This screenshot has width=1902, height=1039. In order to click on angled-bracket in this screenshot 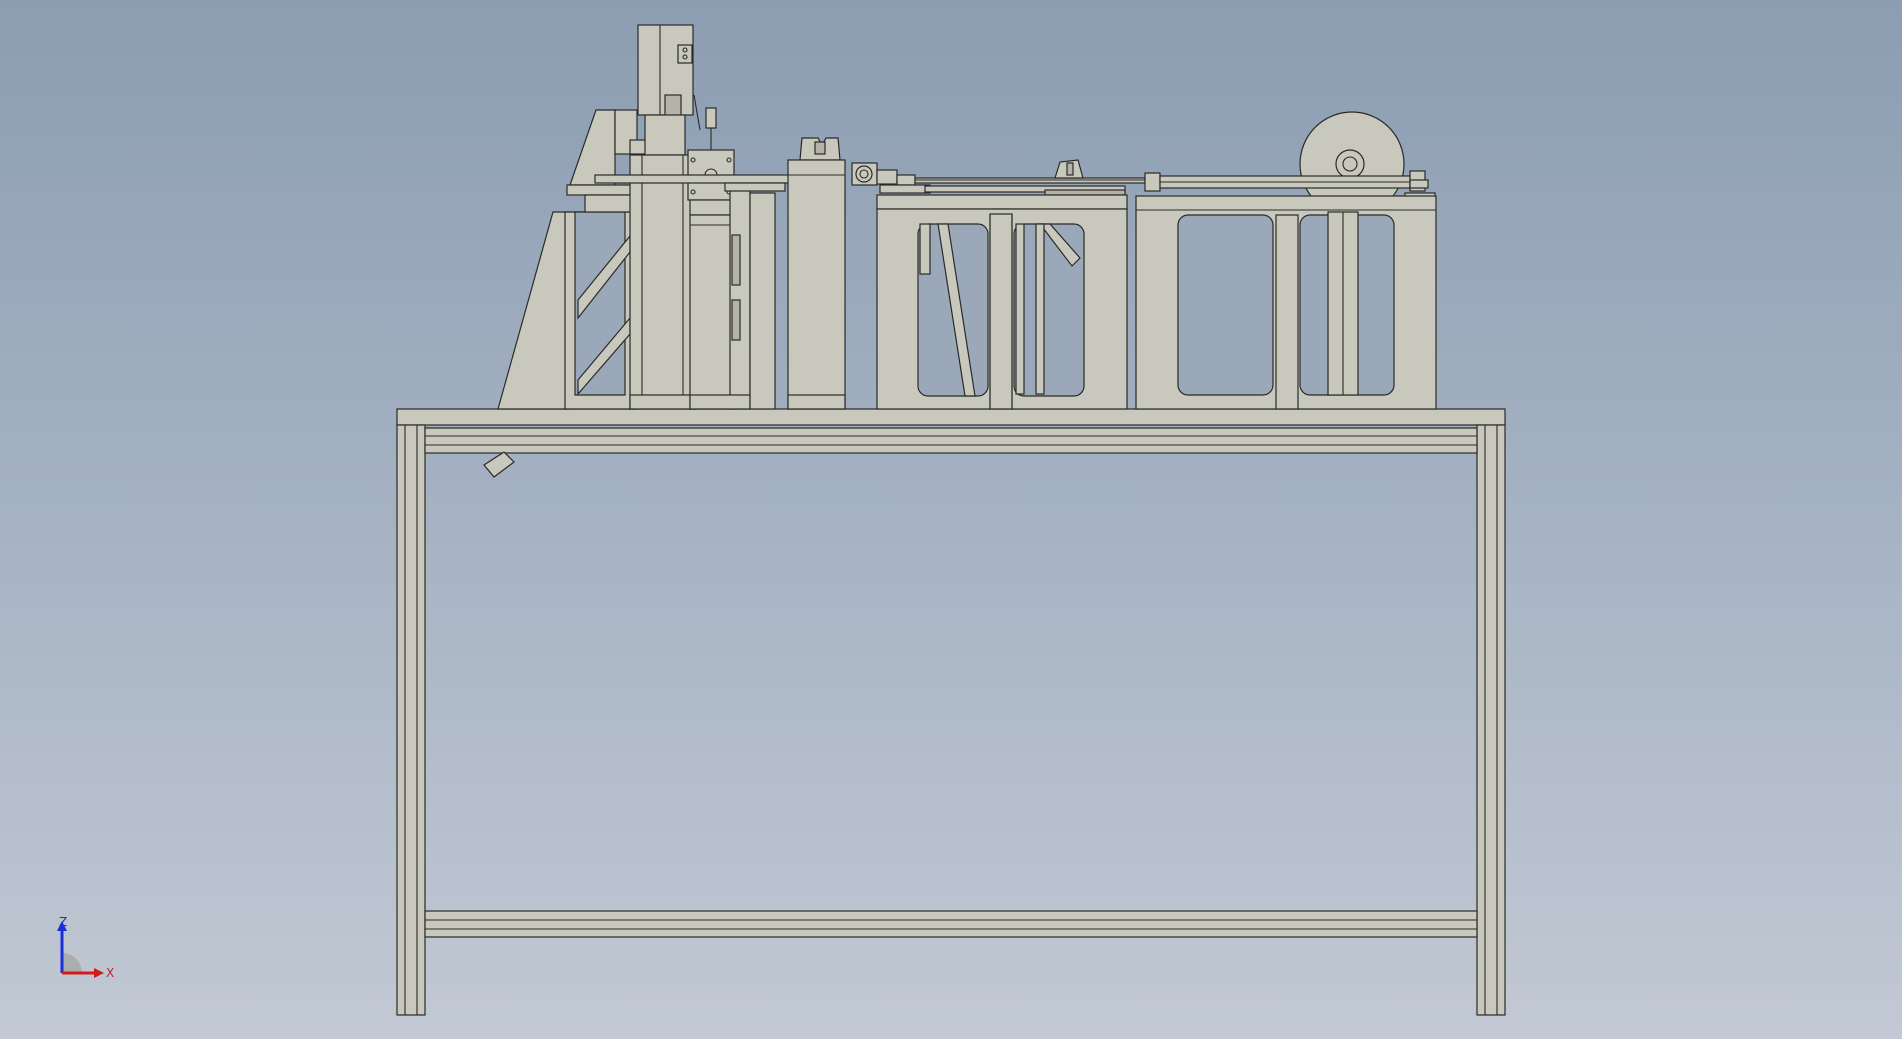, I will do `click(499, 464)`.